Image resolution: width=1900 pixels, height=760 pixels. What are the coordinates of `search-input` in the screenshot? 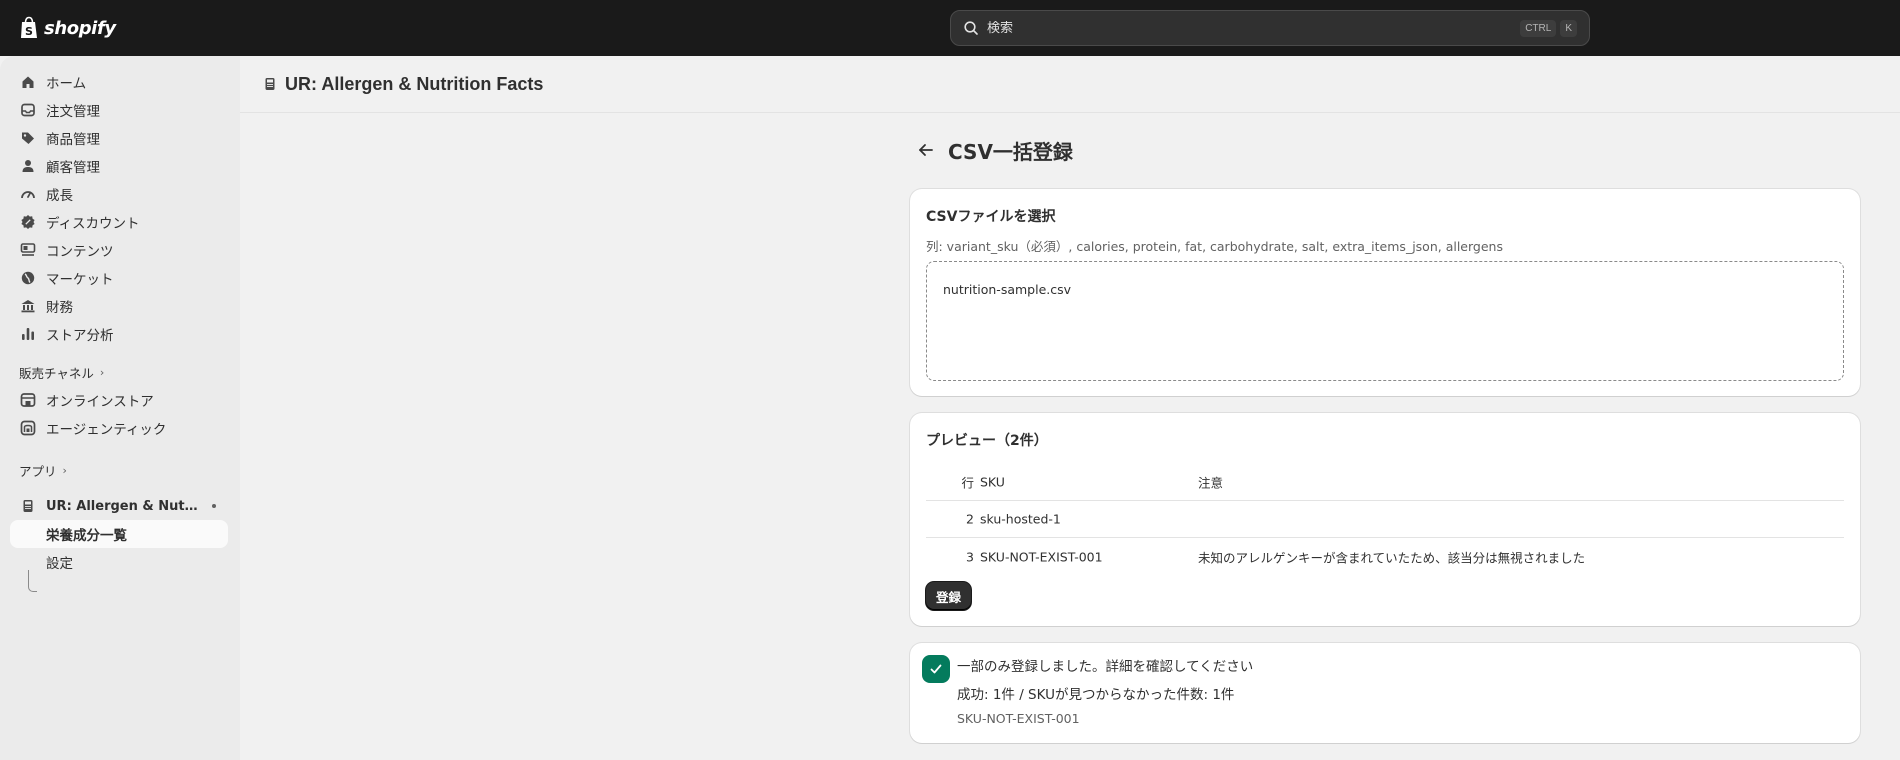 It's located at (1252, 28).